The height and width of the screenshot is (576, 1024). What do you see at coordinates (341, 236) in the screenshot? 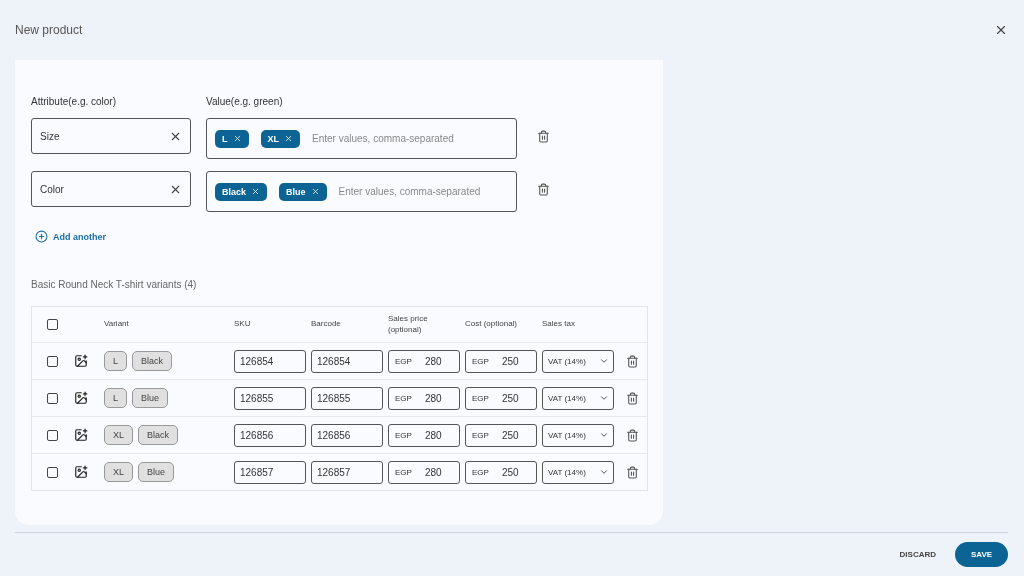
I see `add-another-link: Add another` at bounding box center [341, 236].